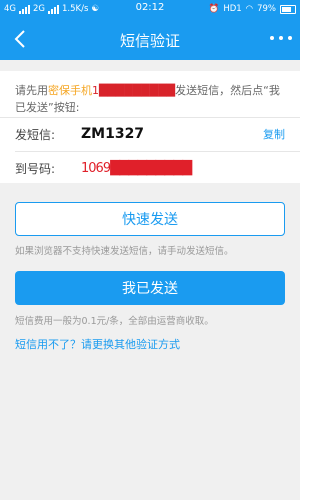 The height and width of the screenshot is (500, 320). Describe the element at coordinates (136, 168) in the screenshot. I see `redacted-number: 1069█████████` at that location.